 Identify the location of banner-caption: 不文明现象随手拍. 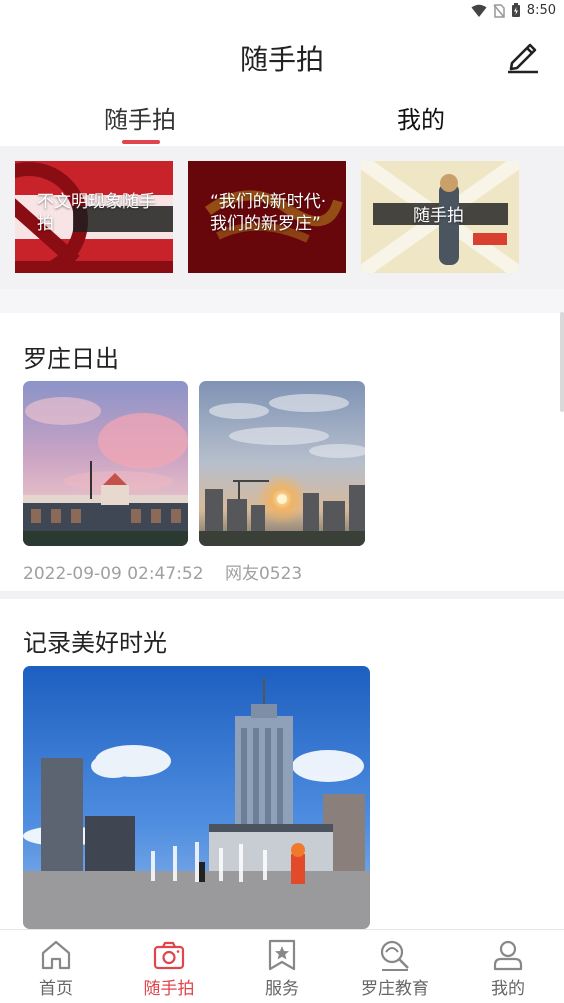
(96, 213).